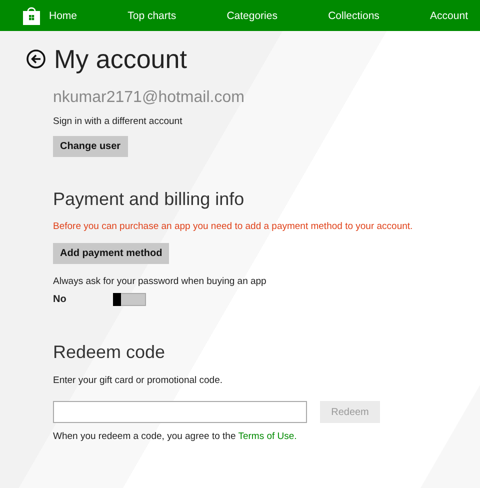  Describe the element at coordinates (160, 281) in the screenshot. I see `password-setting-label: Always ask for your password when buying an app` at that location.